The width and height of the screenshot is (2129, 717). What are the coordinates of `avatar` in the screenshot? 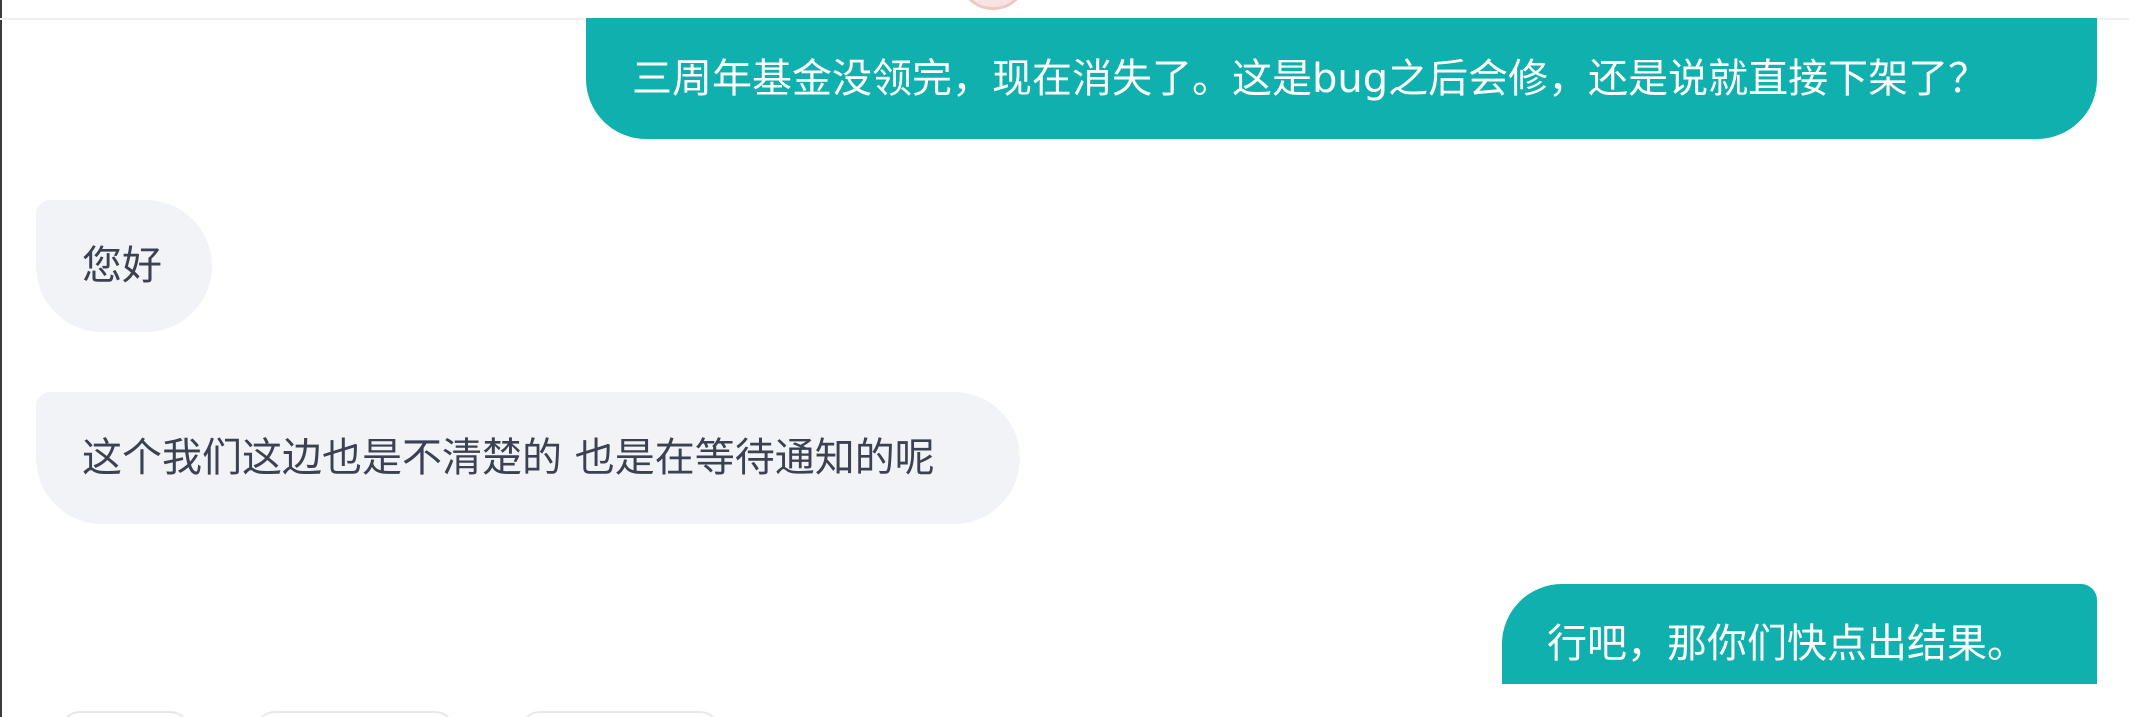 It's located at (993, 5).